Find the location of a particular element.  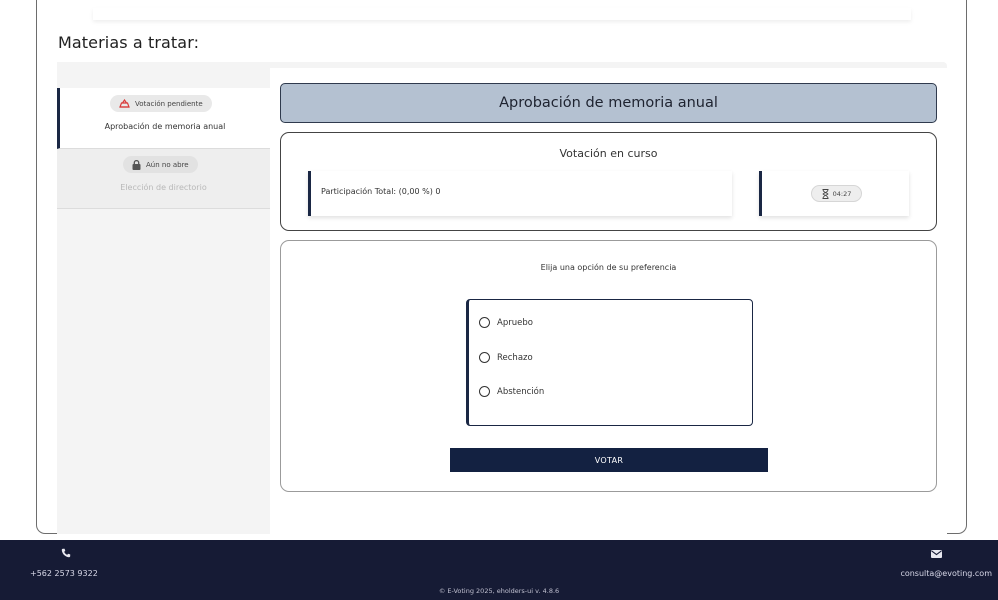

voting-status-title: Votación en curso is located at coordinates (608, 153).